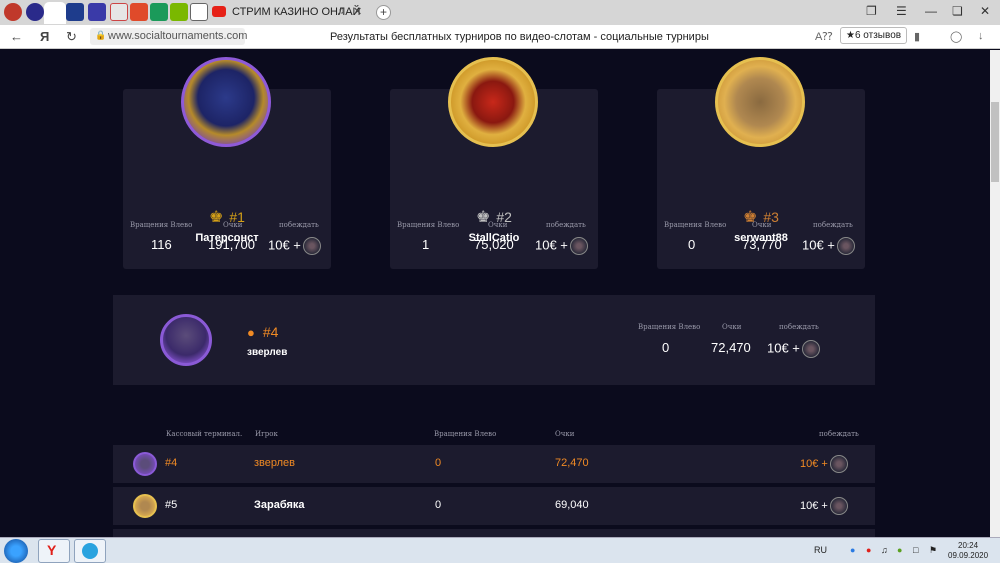 The width and height of the screenshot is (1000, 563). Describe the element at coordinates (915, 550) in the screenshot. I see `network-icon: □` at that location.